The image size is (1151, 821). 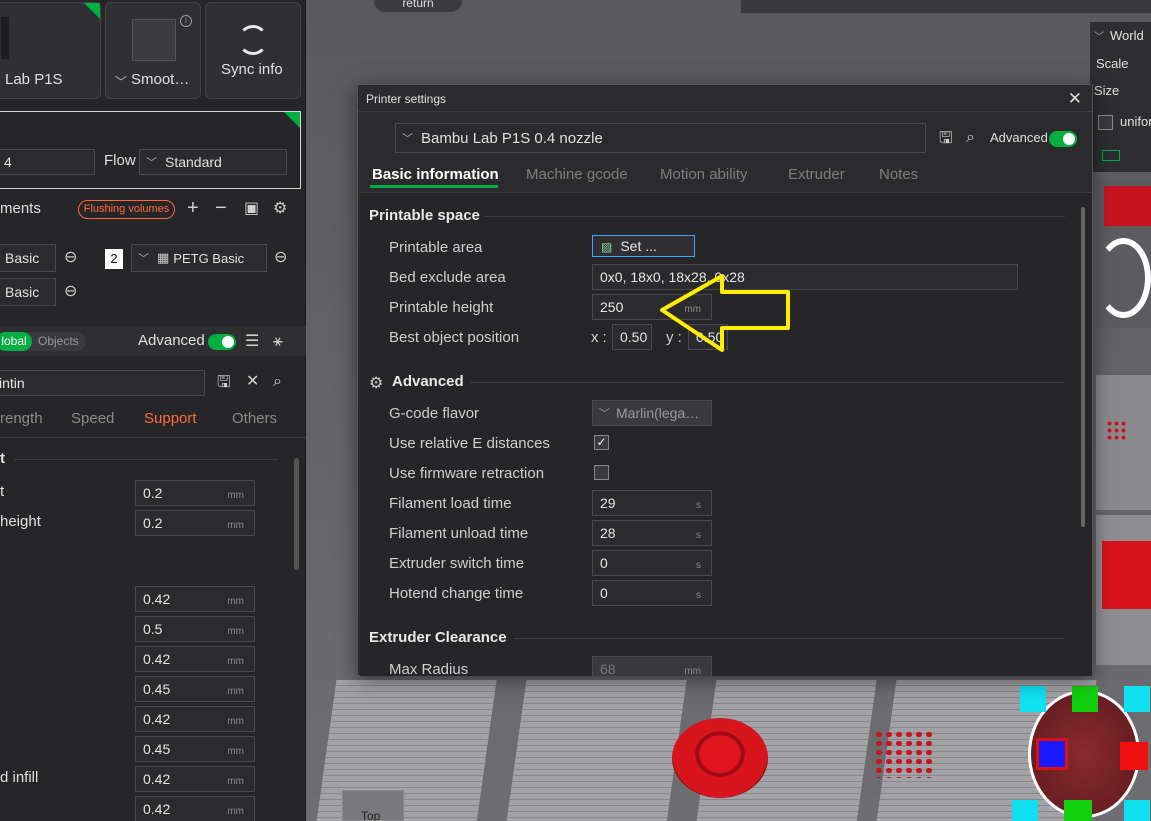 What do you see at coordinates (704, 174) in the screenshot?
I see `tab-motion-ability: Motion ability` at bounding box center [704, 174].